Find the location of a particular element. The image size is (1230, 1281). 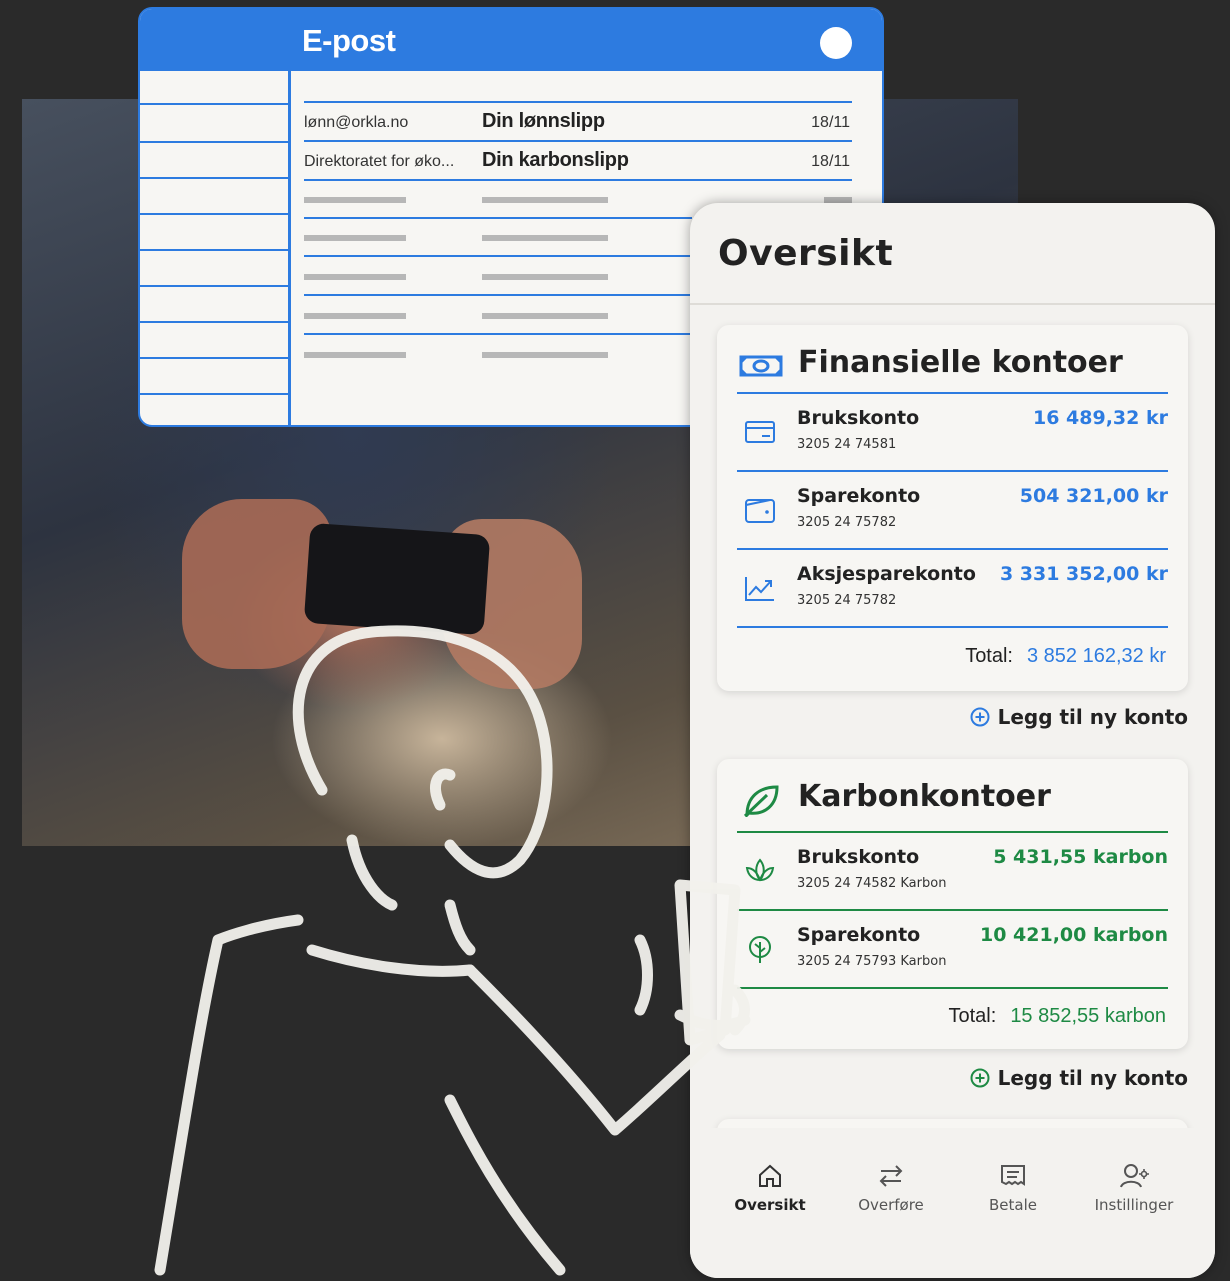

chalk-shoulder-left is located at coordinates (229, 1095).